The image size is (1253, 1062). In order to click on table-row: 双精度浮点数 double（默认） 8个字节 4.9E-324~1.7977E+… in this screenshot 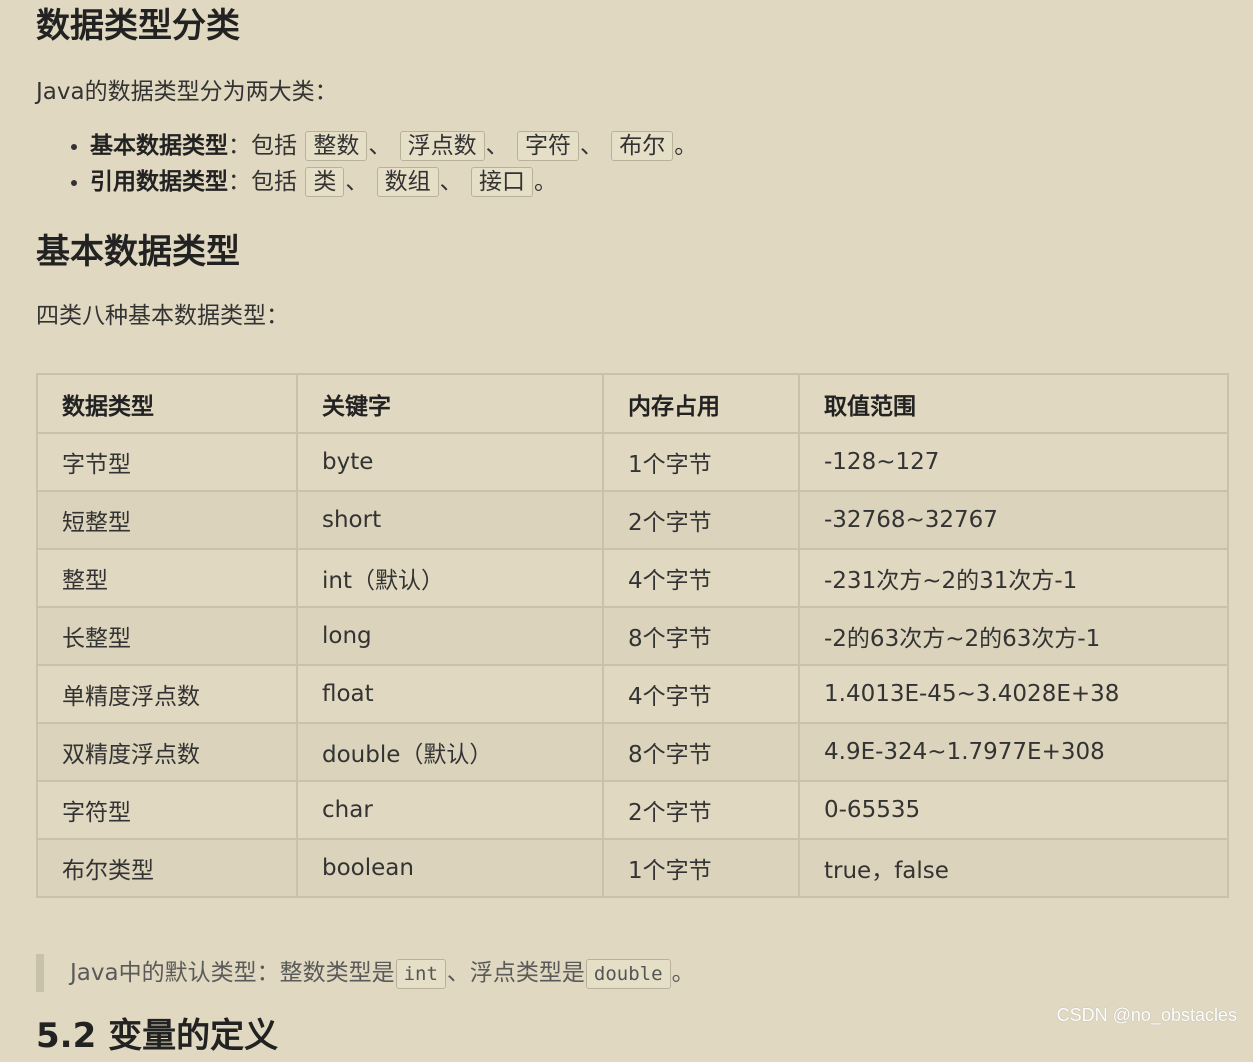, I will do `click(632, 752)`.